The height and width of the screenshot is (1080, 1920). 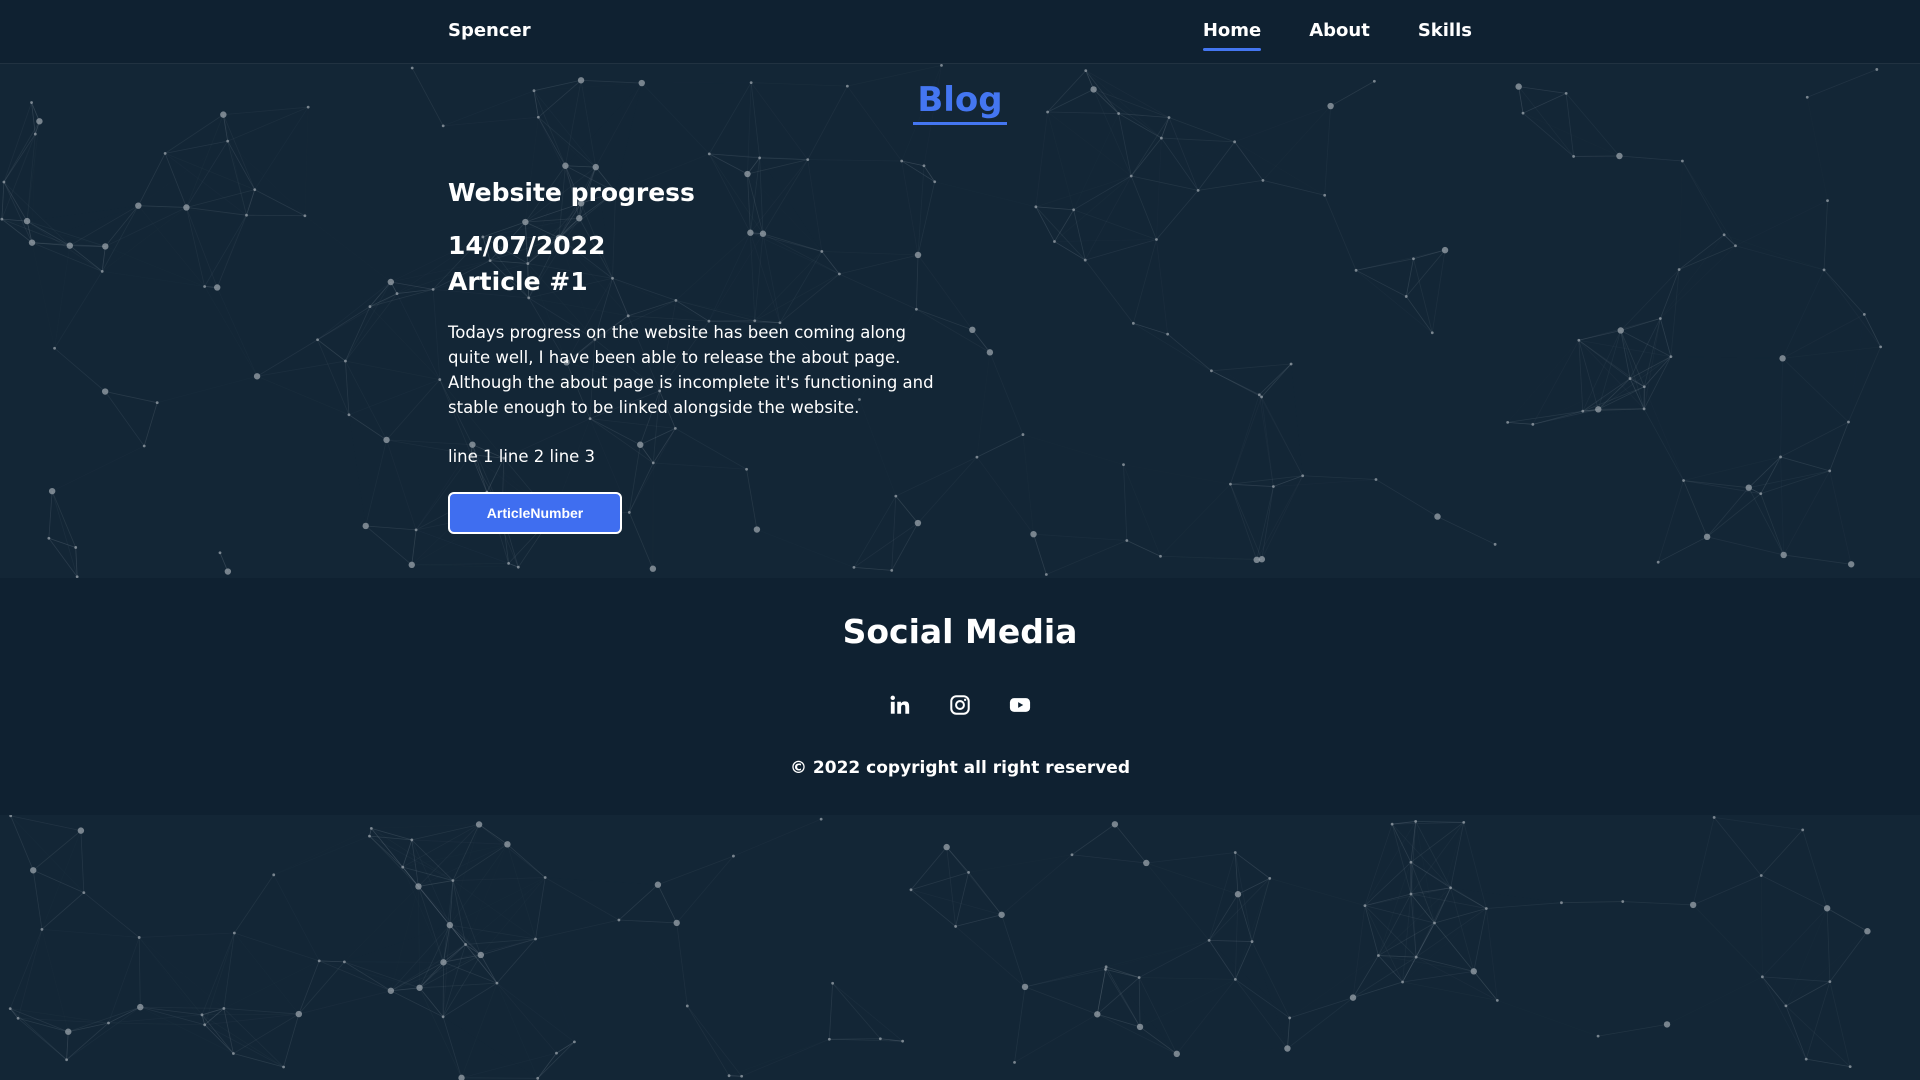 I want to click on article-lines: line 1 line 2 line 3, so click(x=522, y=456).